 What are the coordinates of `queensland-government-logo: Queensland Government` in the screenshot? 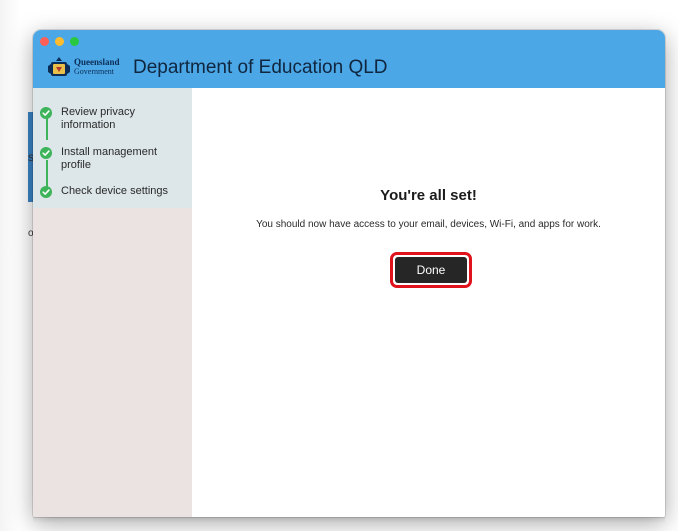 It's located at (90, 67).